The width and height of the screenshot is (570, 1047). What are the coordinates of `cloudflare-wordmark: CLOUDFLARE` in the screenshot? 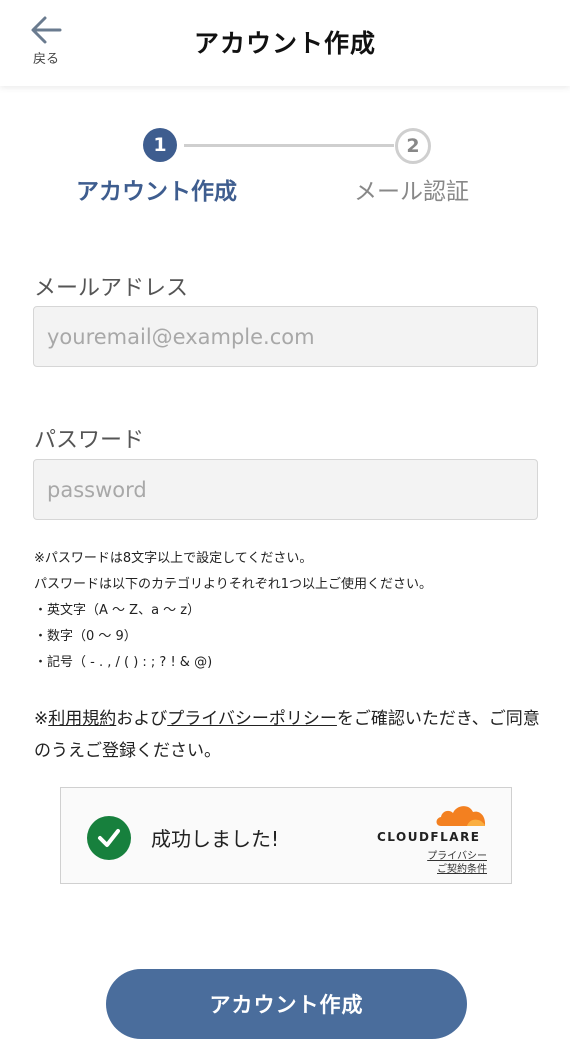 It's located at (429, 837).